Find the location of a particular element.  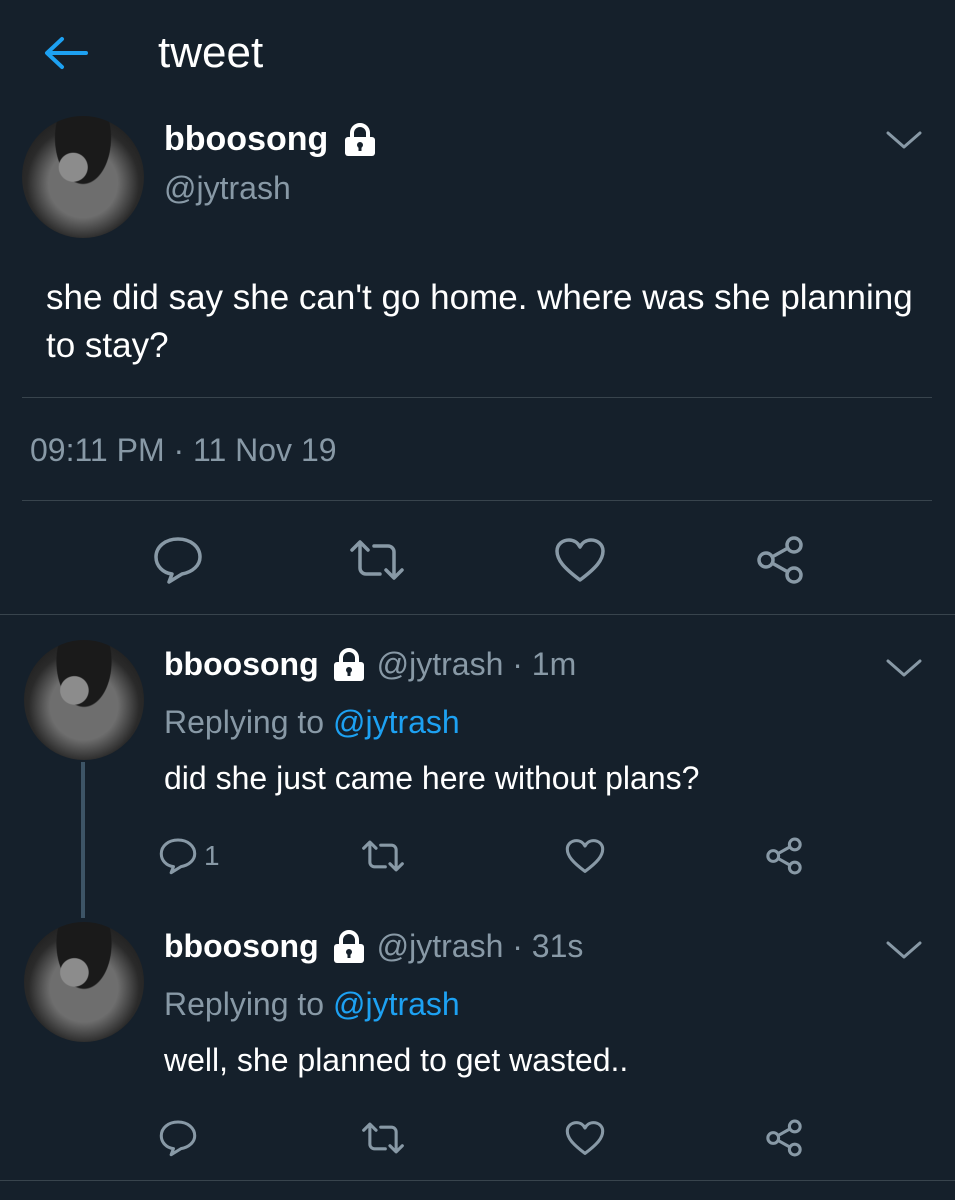

reply-text: did she just came here without plans? is located at coordinates (432, 778).